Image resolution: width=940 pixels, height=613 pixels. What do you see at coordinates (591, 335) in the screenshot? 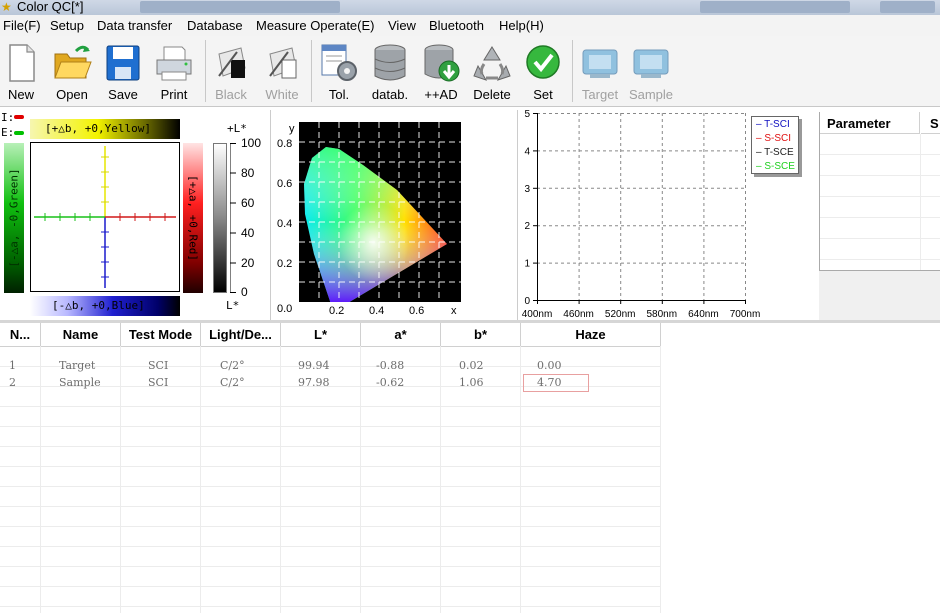
I see `column-header-haze: Haze` at bounding box center [591, 335].